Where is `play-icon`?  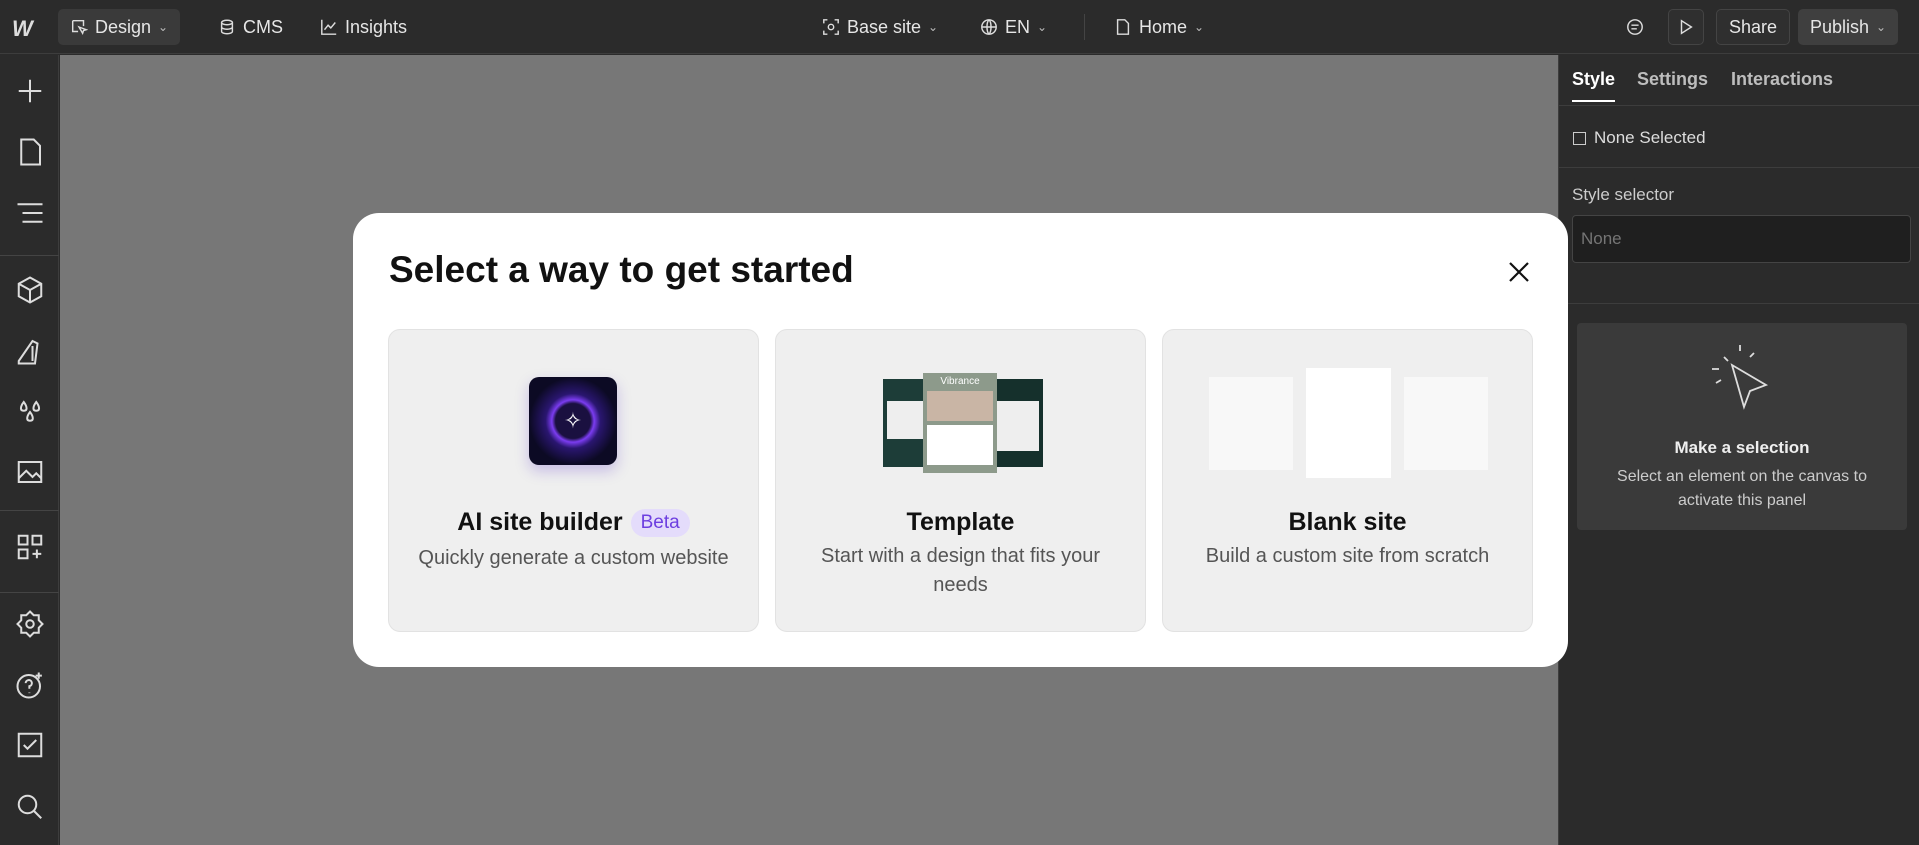 play-icon is located at coordinates (1686, 27).